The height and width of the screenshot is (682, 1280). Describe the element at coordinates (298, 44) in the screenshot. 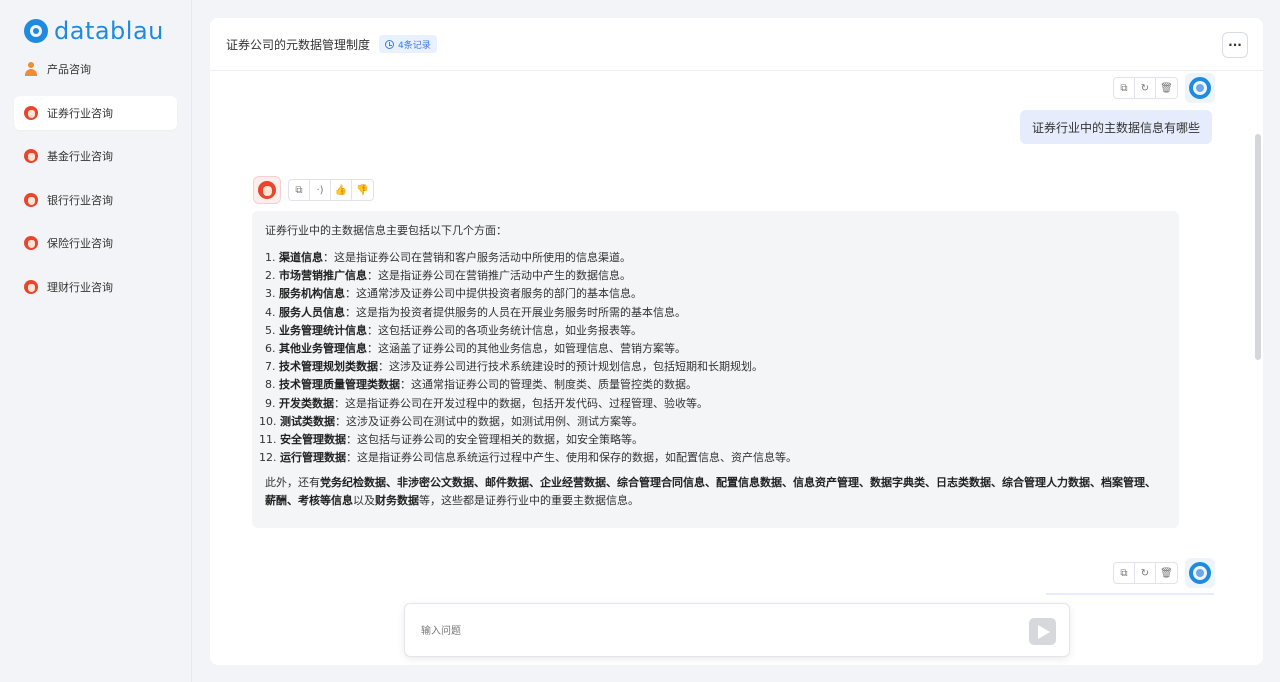

I see `page-title: 证券公司的元数据管理制度` at that location.